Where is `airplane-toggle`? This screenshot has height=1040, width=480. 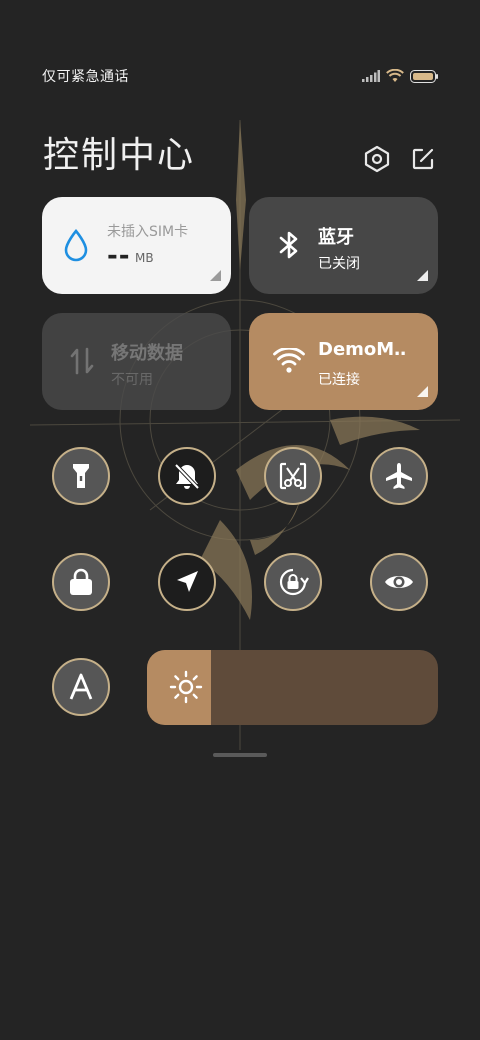
airplane-toggle is located at coordinates (399, 476).